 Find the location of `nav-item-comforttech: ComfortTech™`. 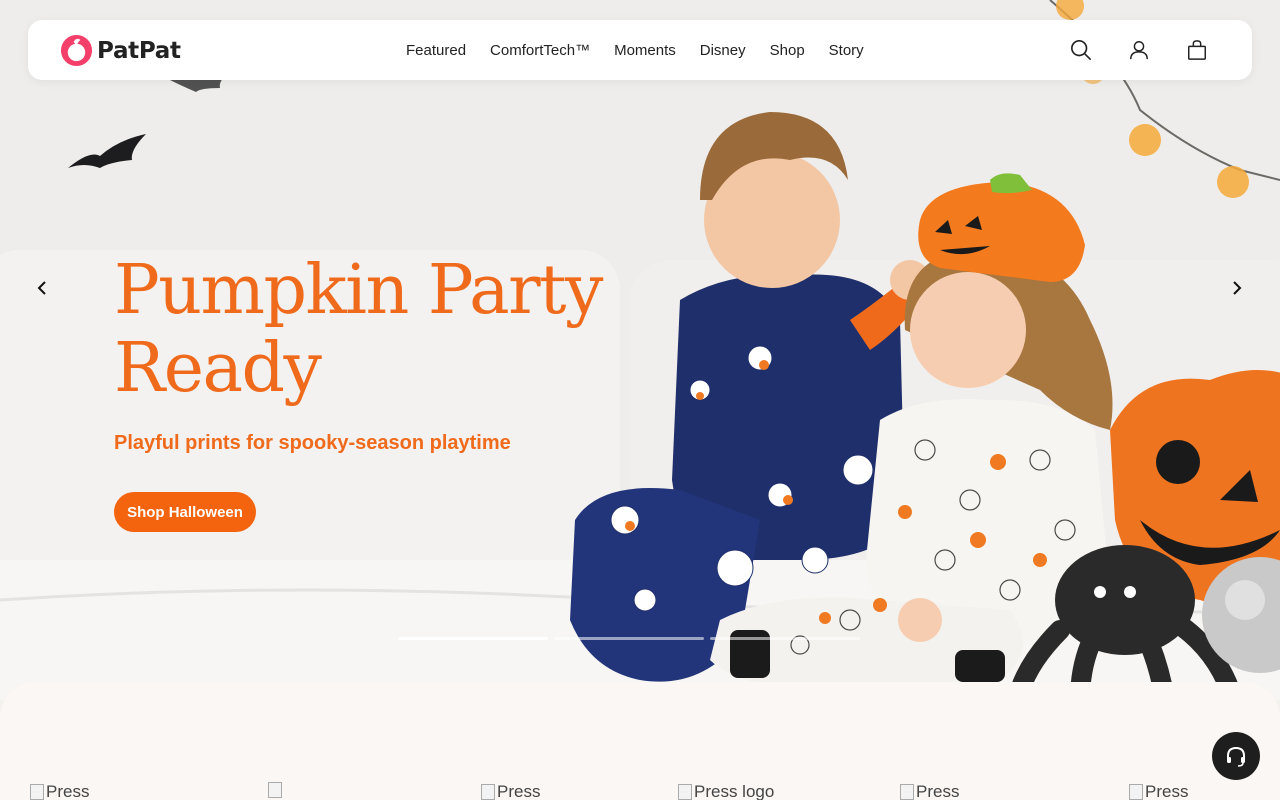

nav-item-comforttech: ComfortTech™ is located at coordinates (540, 50).